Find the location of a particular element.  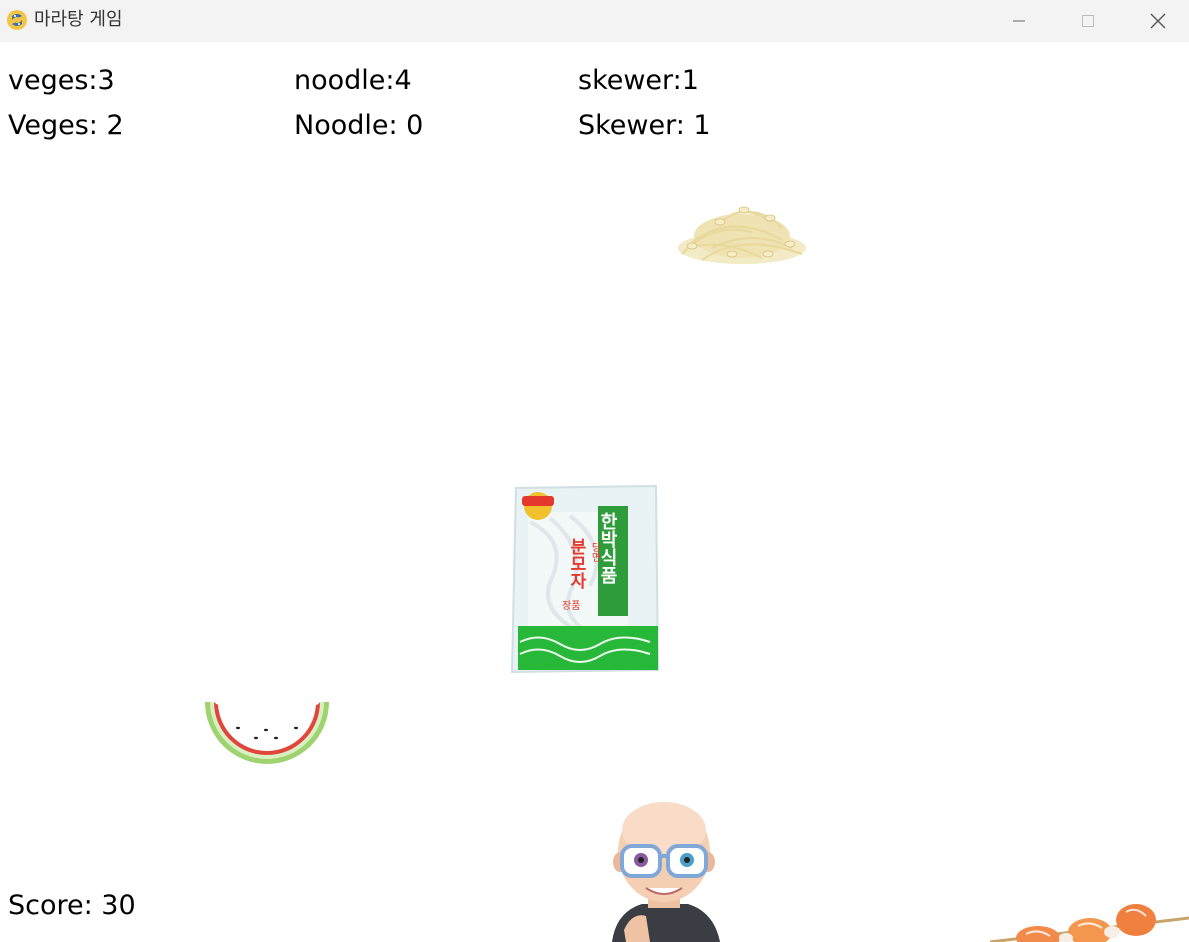

maximize-button is located at coordinates (1088, 21).